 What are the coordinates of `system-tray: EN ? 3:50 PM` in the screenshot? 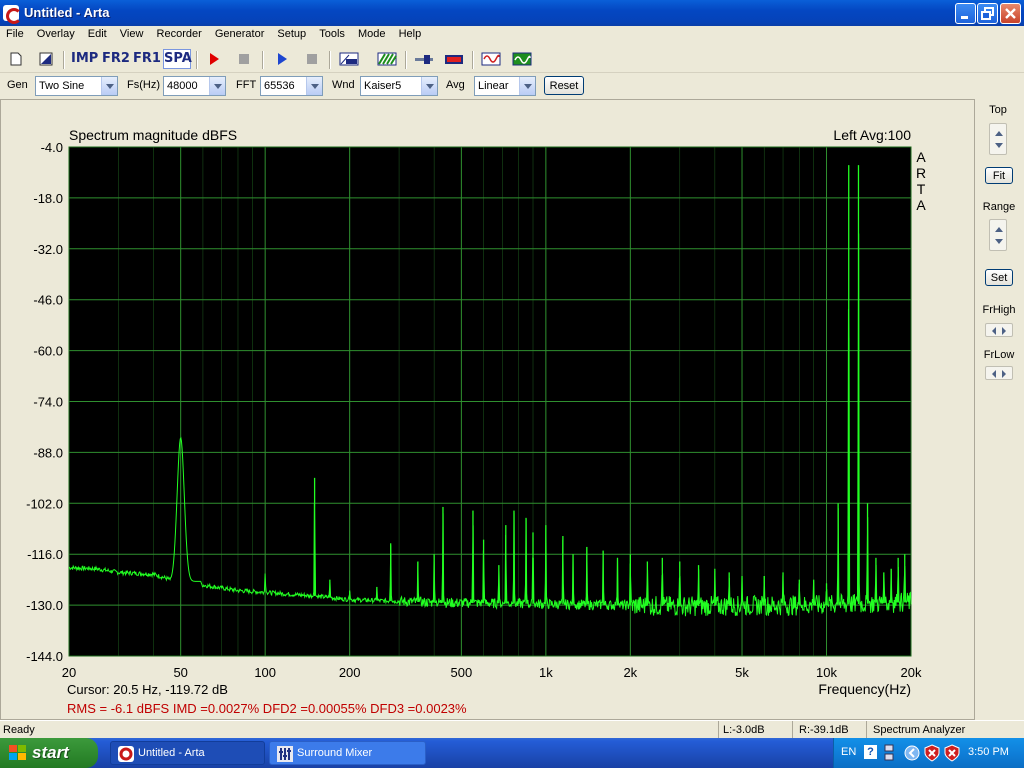 It's located at (928, 753).